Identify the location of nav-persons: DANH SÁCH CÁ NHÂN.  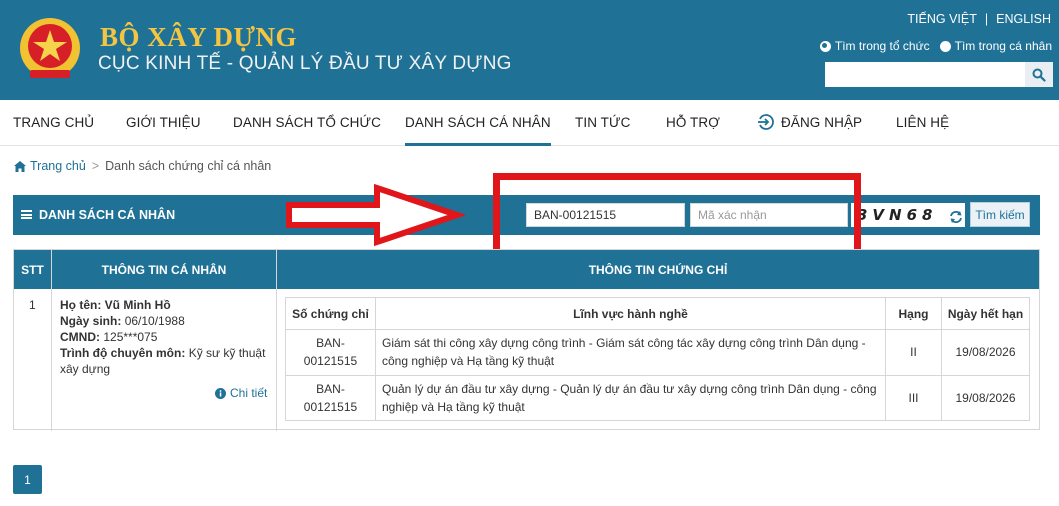
(478, 130).